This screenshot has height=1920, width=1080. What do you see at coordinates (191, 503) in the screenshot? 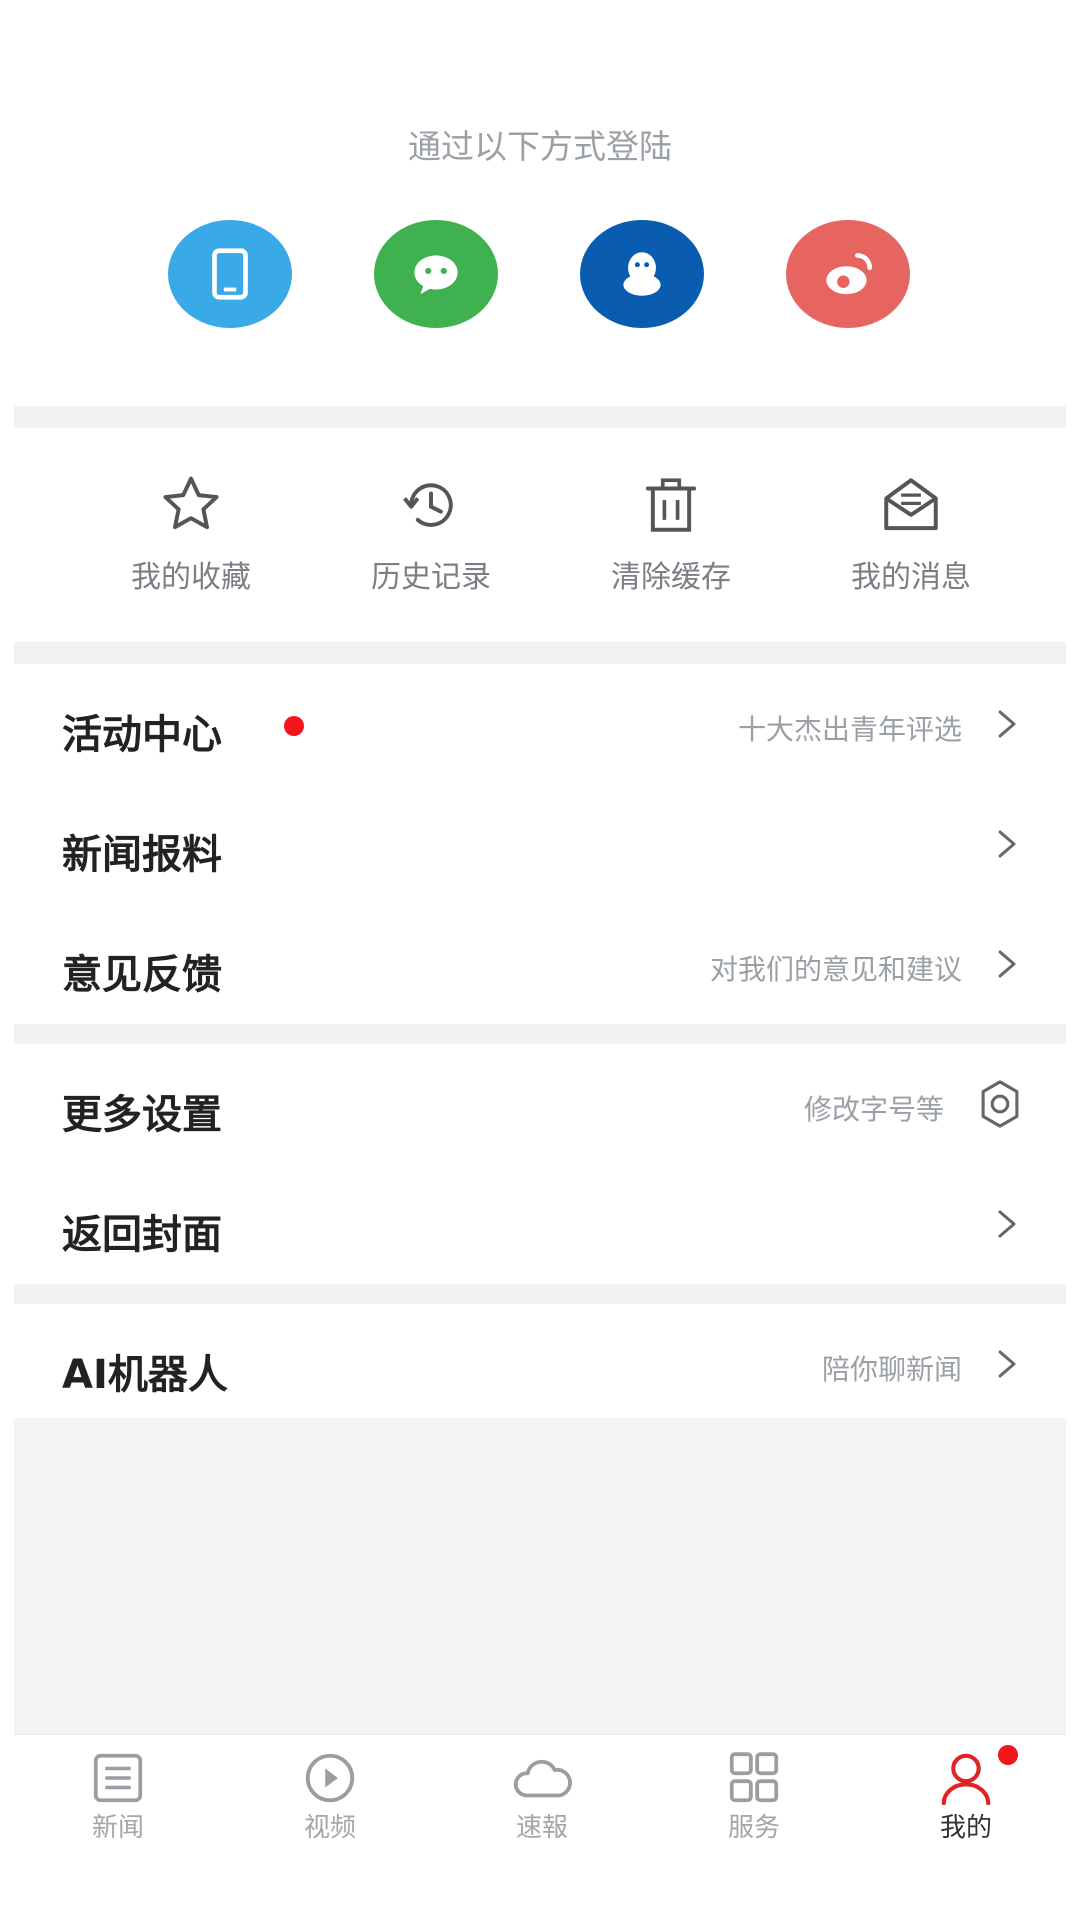
I see `star-icon` at bounding box center [191, 503].